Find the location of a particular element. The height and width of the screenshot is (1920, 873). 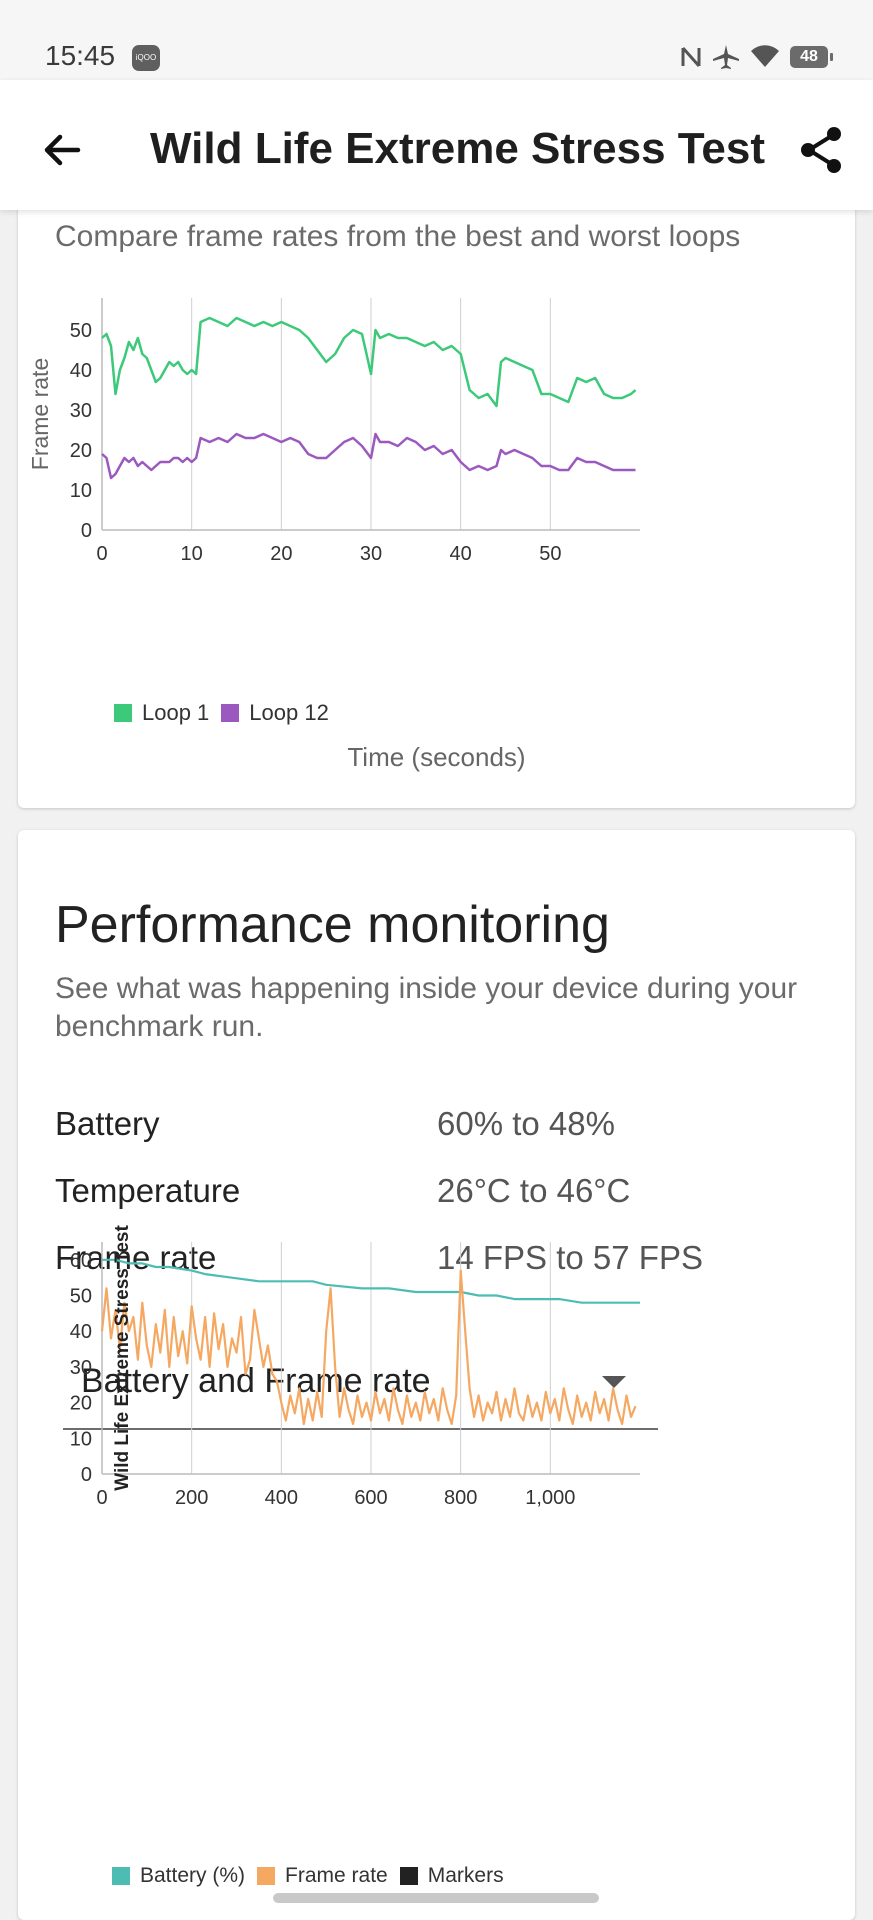

legend-item-loop1: Loop 1 is located at coordinates (161, 713).